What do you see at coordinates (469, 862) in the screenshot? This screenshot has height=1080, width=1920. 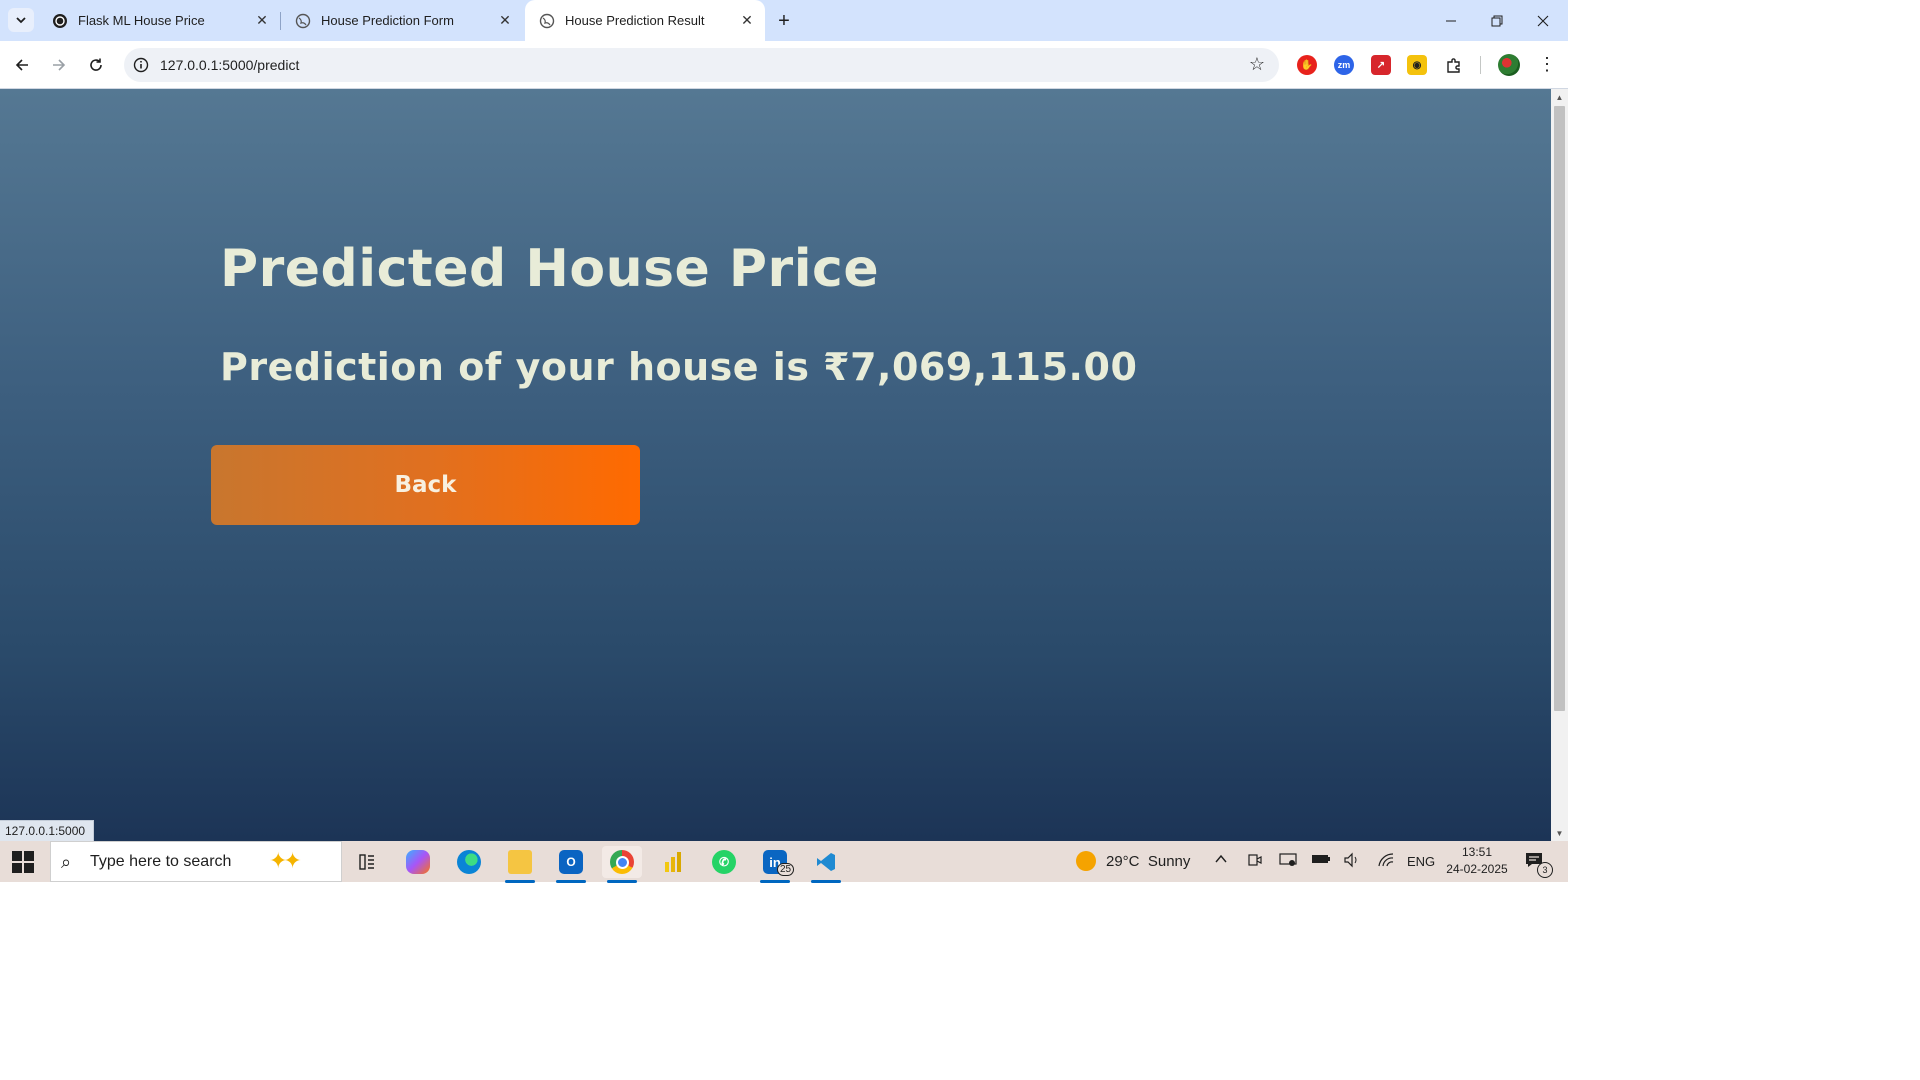 I see `edge-browser-icon` at bounding box center [469, 862].